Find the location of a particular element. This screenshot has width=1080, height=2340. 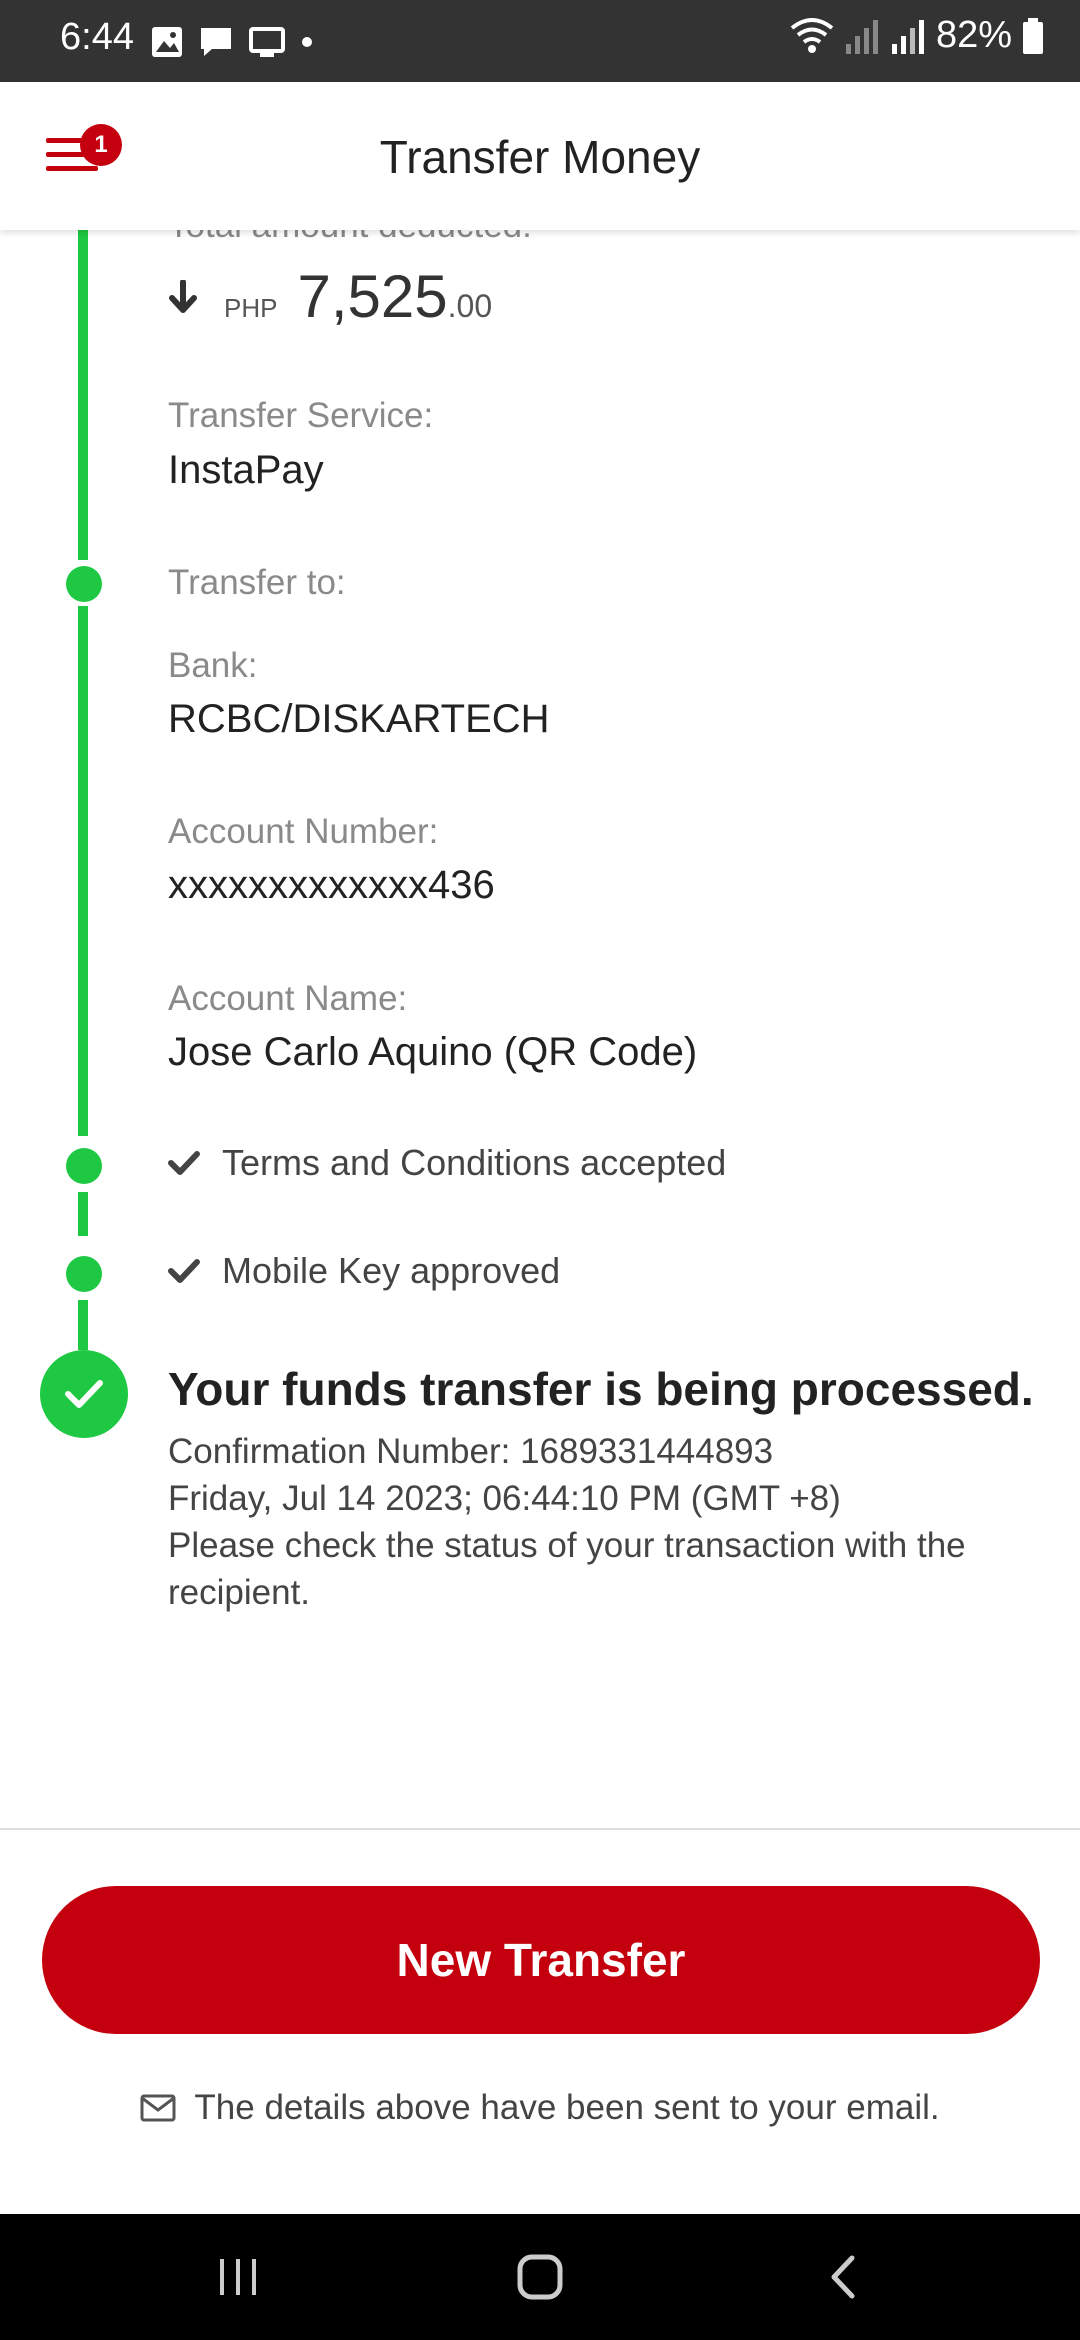

home-icon is located at coordinates (540, 2277).